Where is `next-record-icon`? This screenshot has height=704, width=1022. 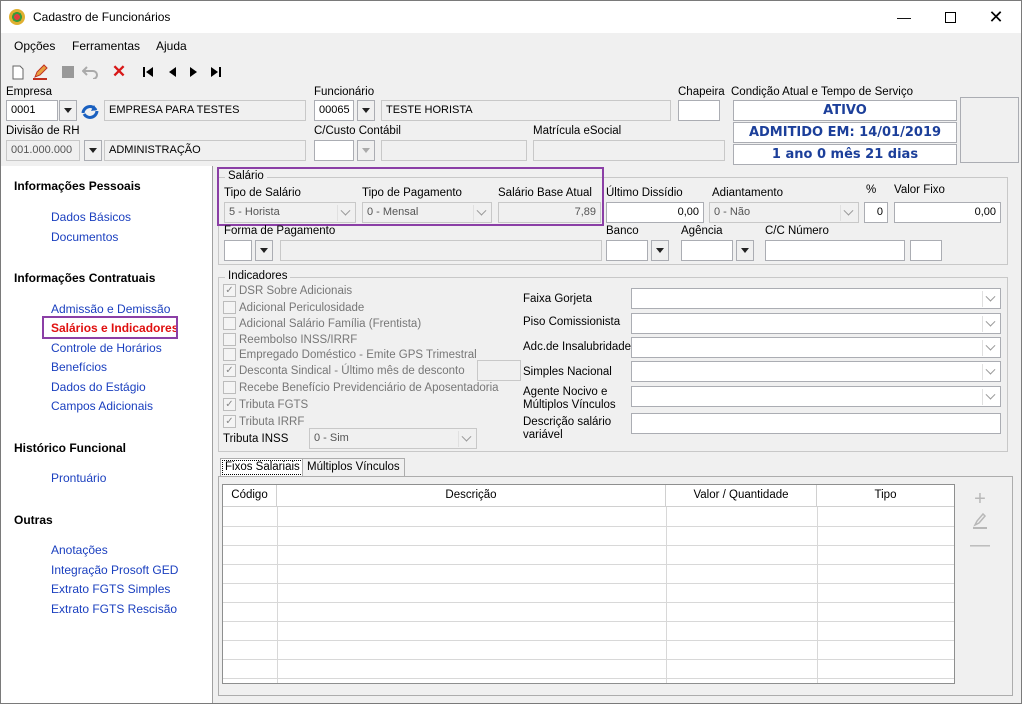
next-record-icon is located at coordinates (194, 72).